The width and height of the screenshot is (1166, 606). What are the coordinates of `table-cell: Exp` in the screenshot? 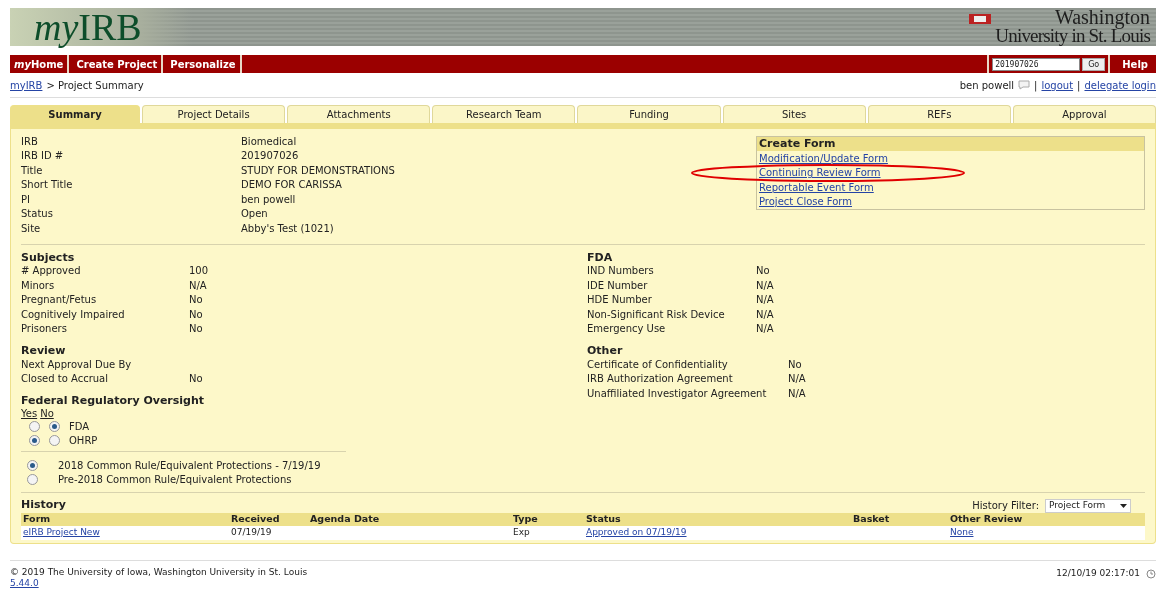 It's located at (521, 532).